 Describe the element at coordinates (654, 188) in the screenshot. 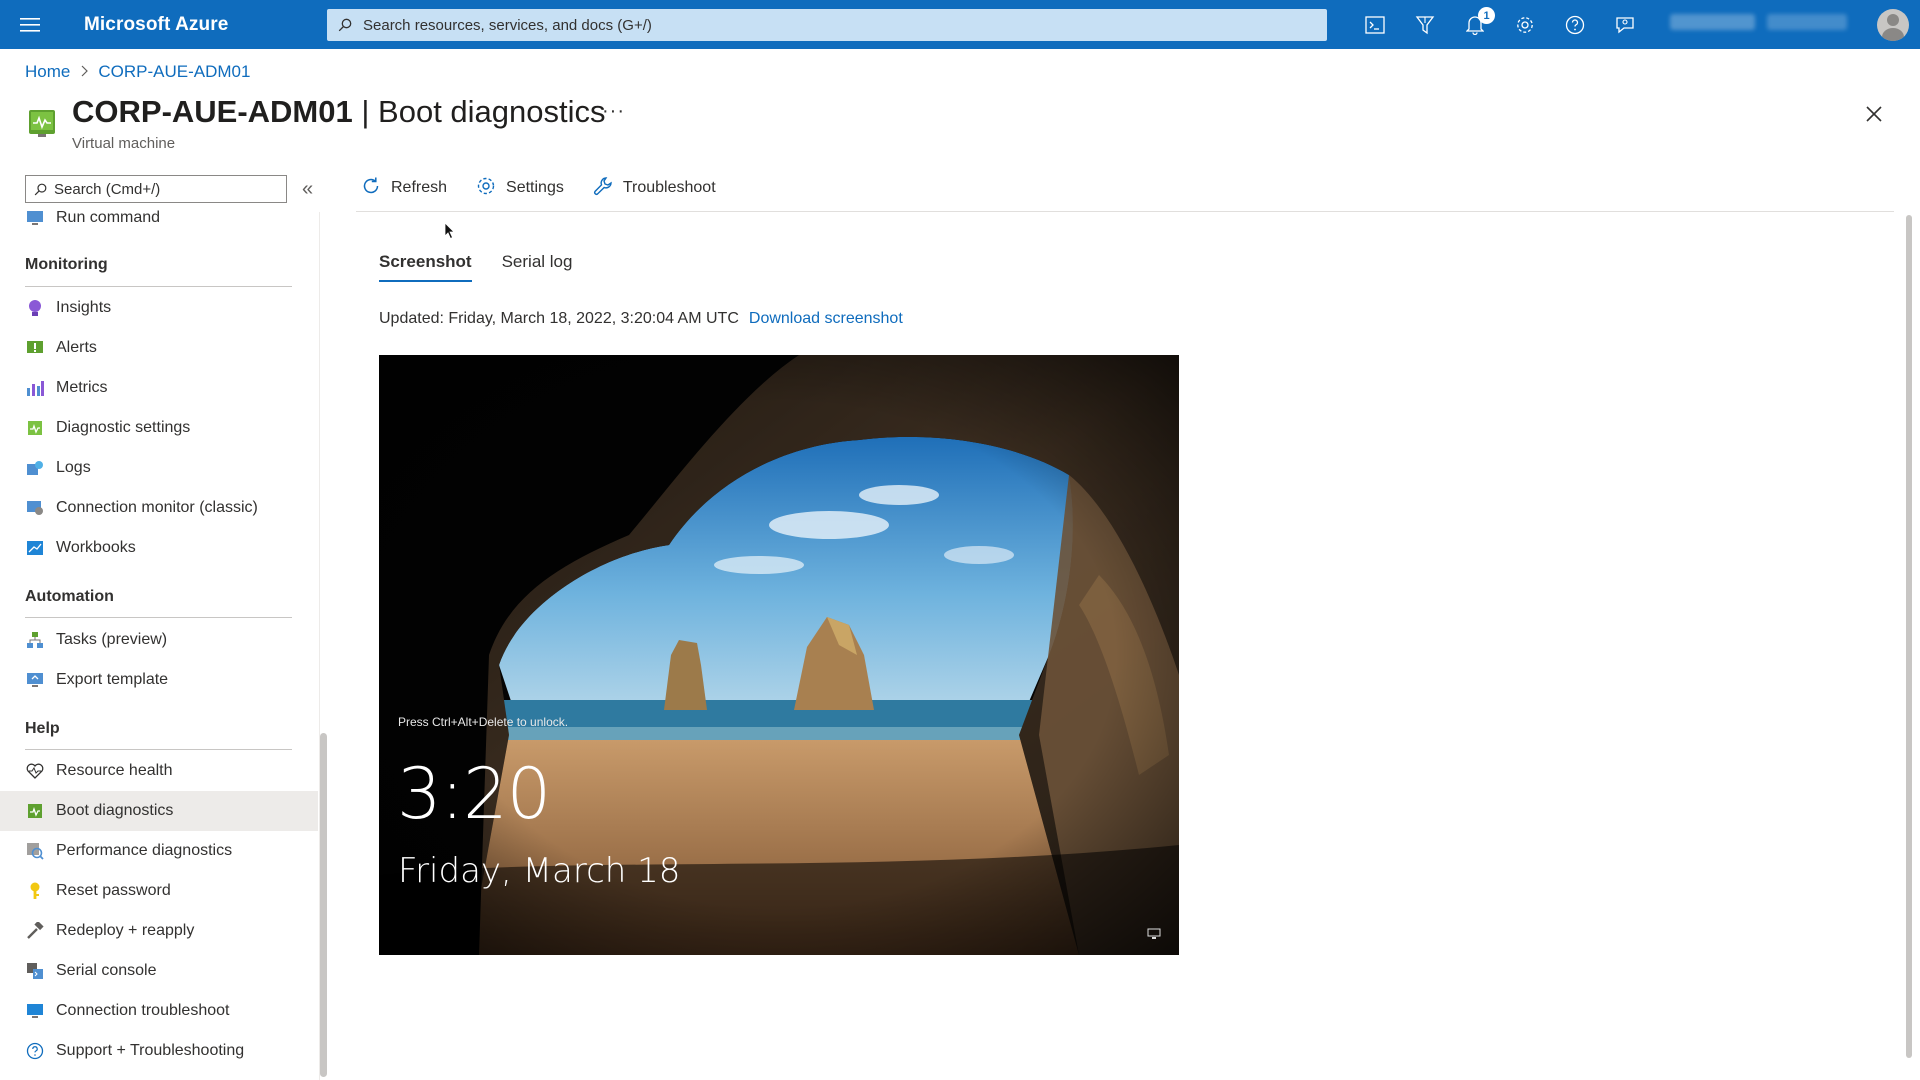

I see `troubleshoot-button: Troubleshoot` at that location.